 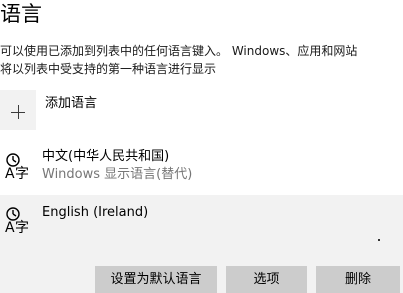 What do you see at coordinates (106, 156) in the screenshot?
I see `language-name: 中文(中华人民共和国)` at bounding box center [106, 156].